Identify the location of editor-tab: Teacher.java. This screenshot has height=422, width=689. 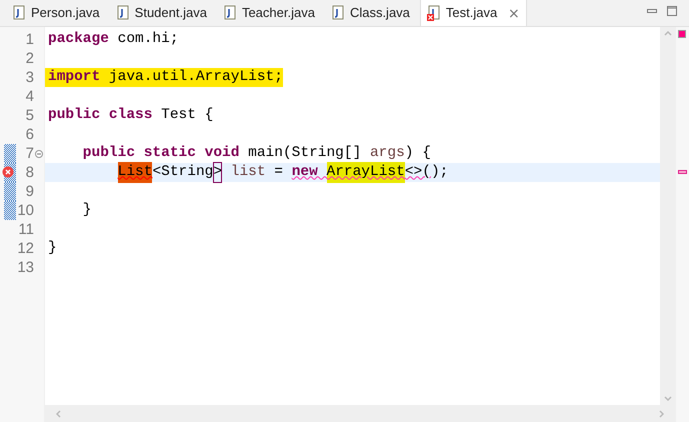
(268, 13).